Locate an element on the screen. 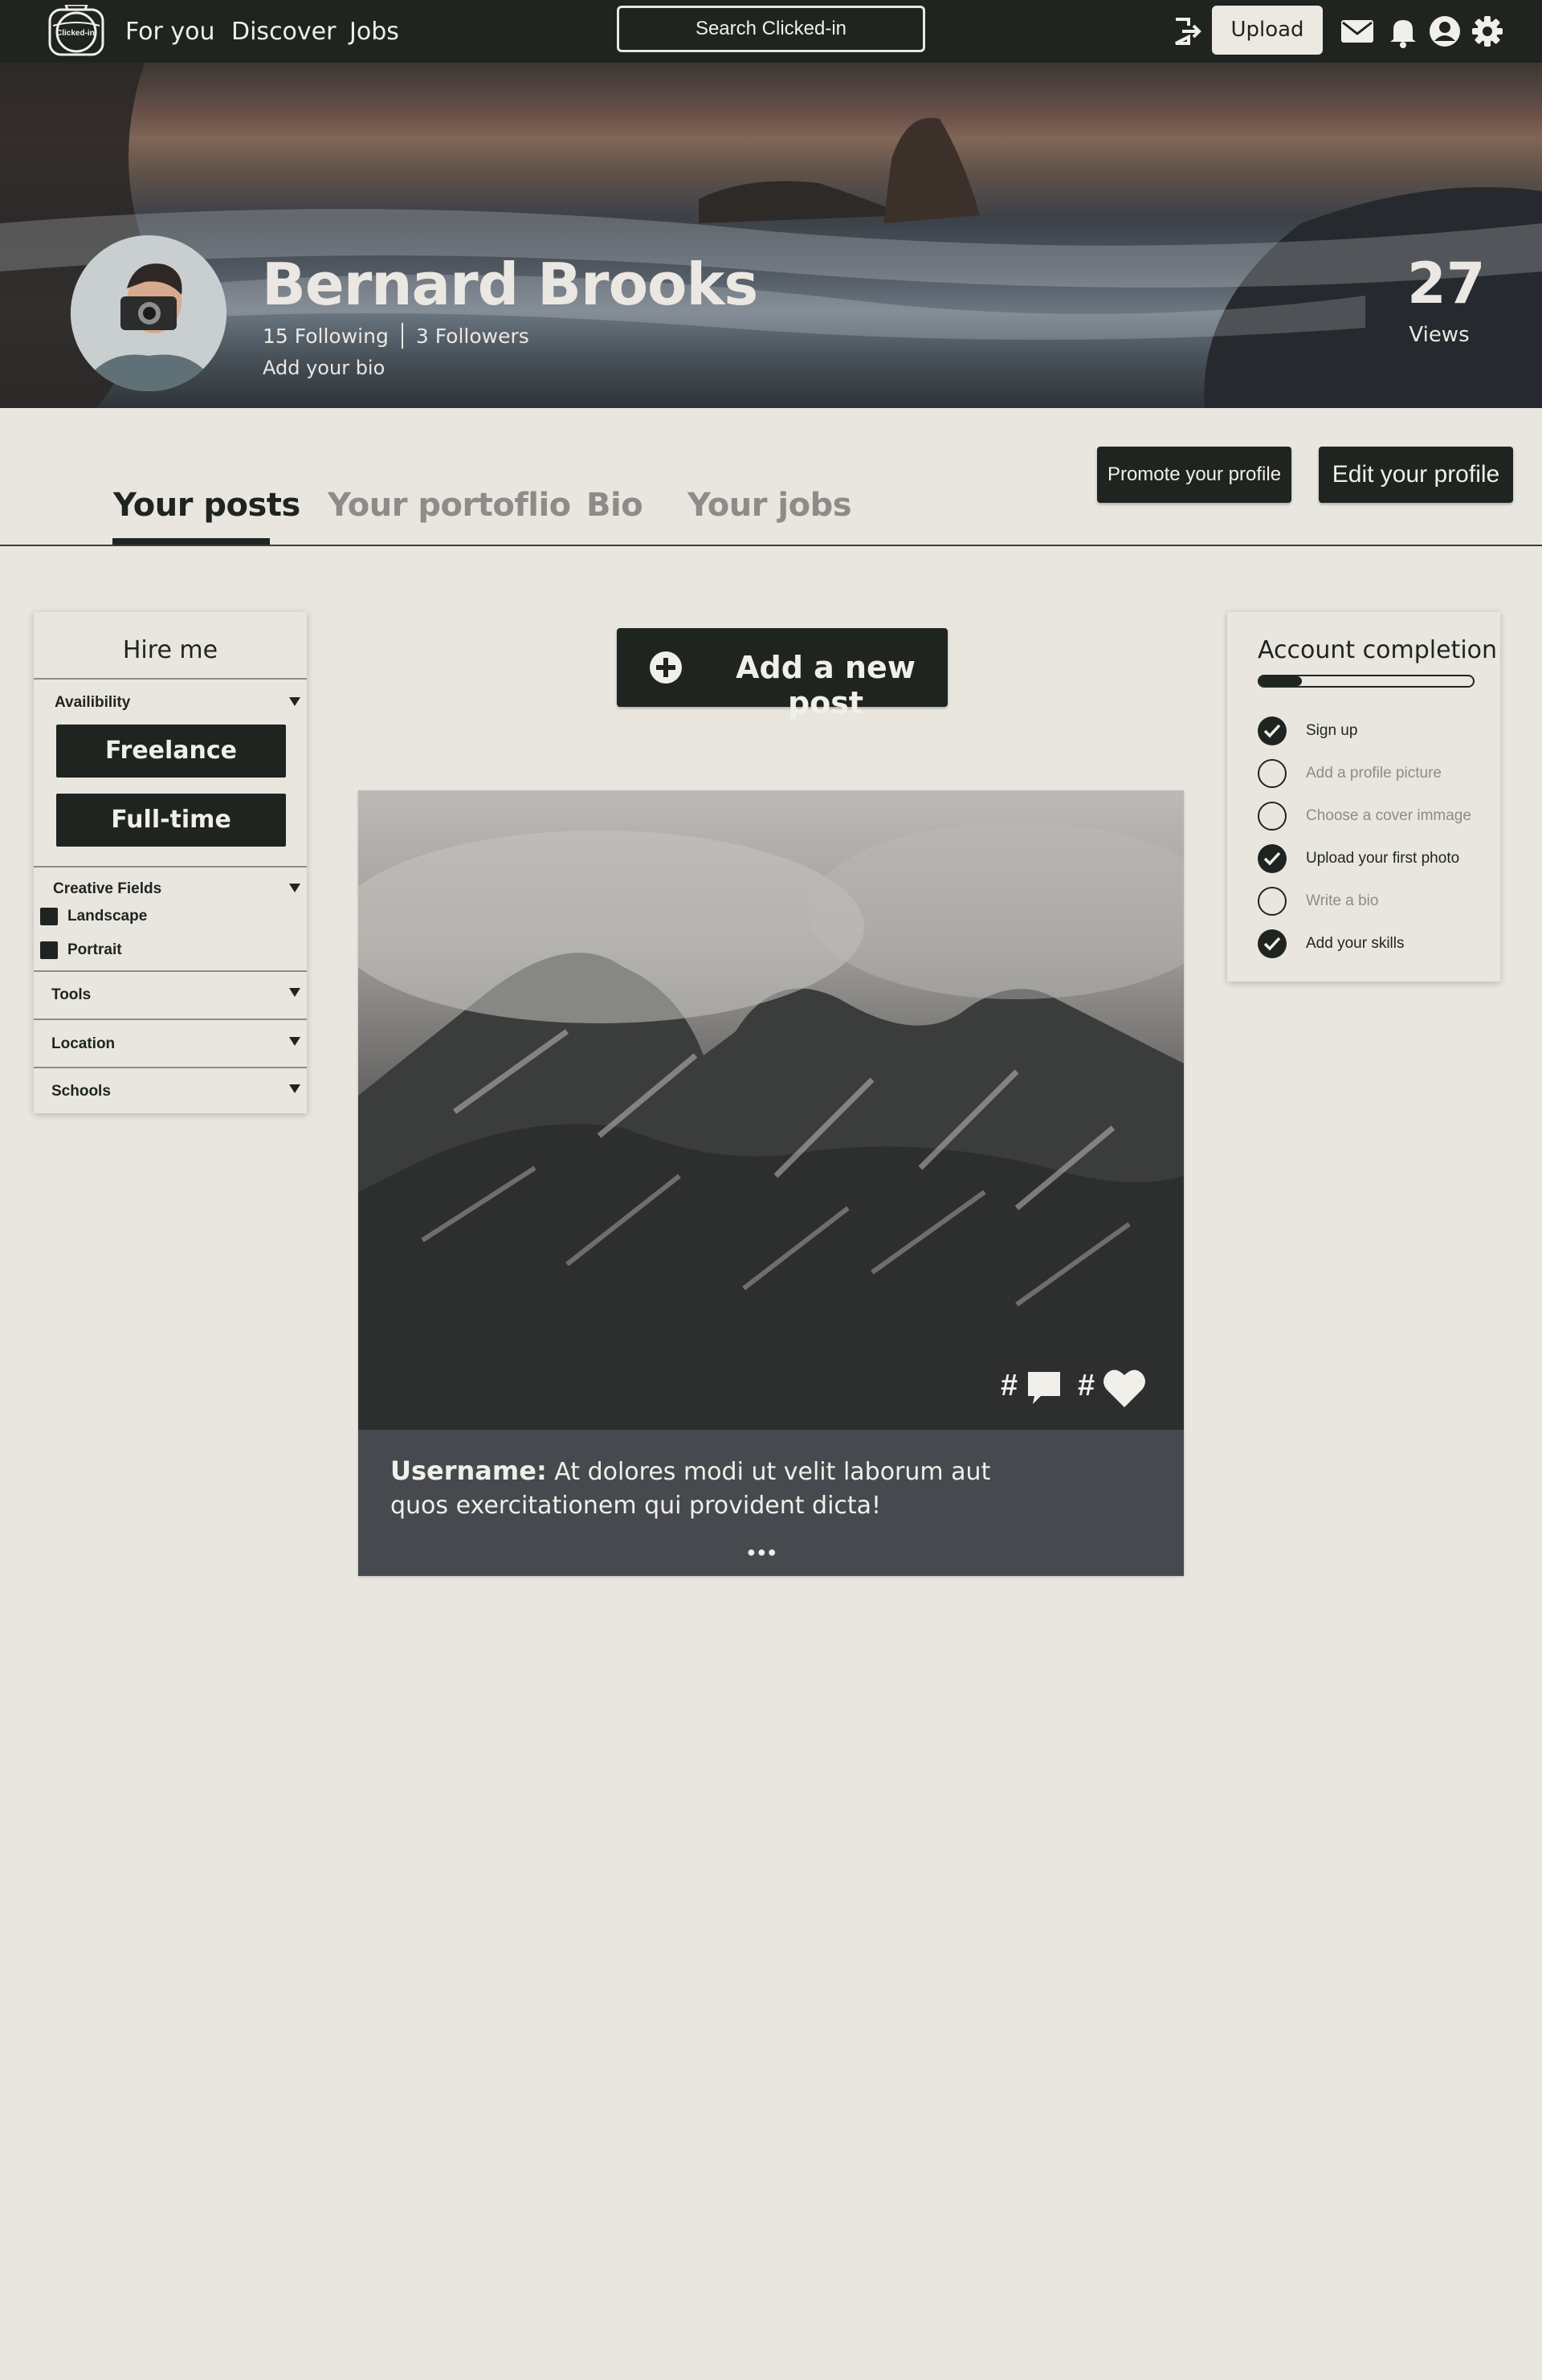 This screenshot has width=1542, height=2380. clicked-in-logo: Clicked-in is located at coordinates (76, 30).